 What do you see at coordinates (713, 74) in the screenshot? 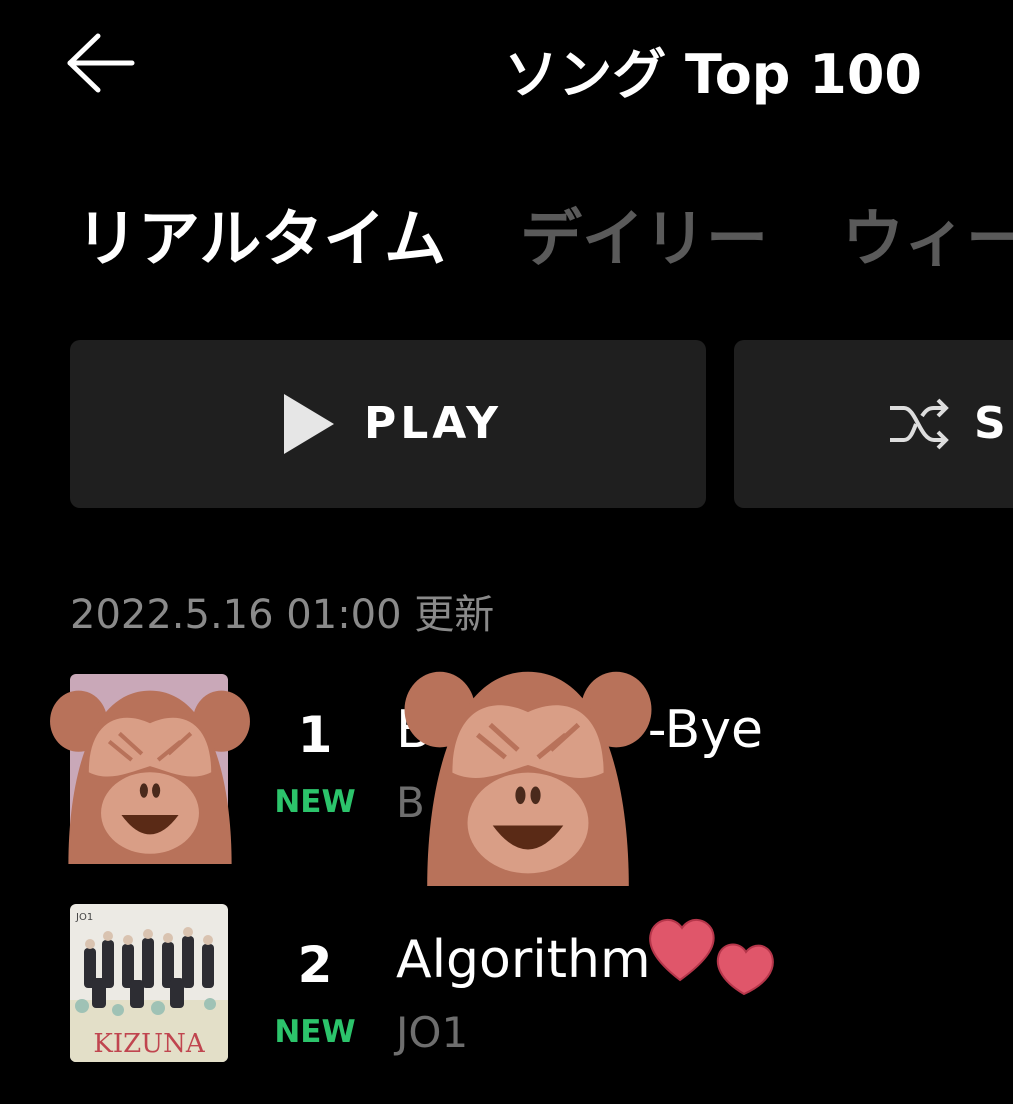
I see `page-title: ソング Top 100` at bounding box center [713, 74].